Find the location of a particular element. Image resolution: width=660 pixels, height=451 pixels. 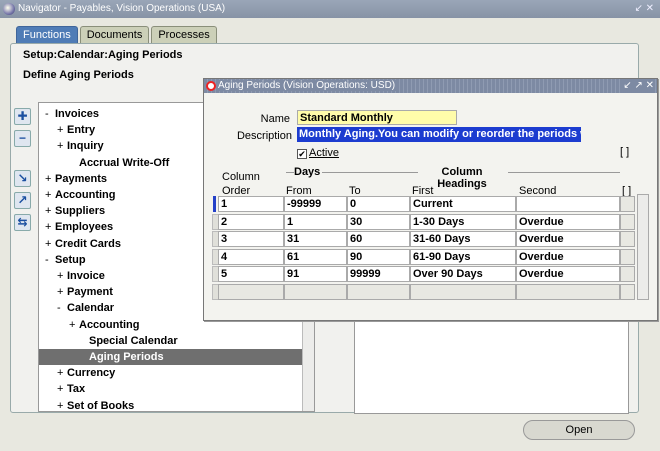

cell-order: 4 is located at coordinates (251, 256).